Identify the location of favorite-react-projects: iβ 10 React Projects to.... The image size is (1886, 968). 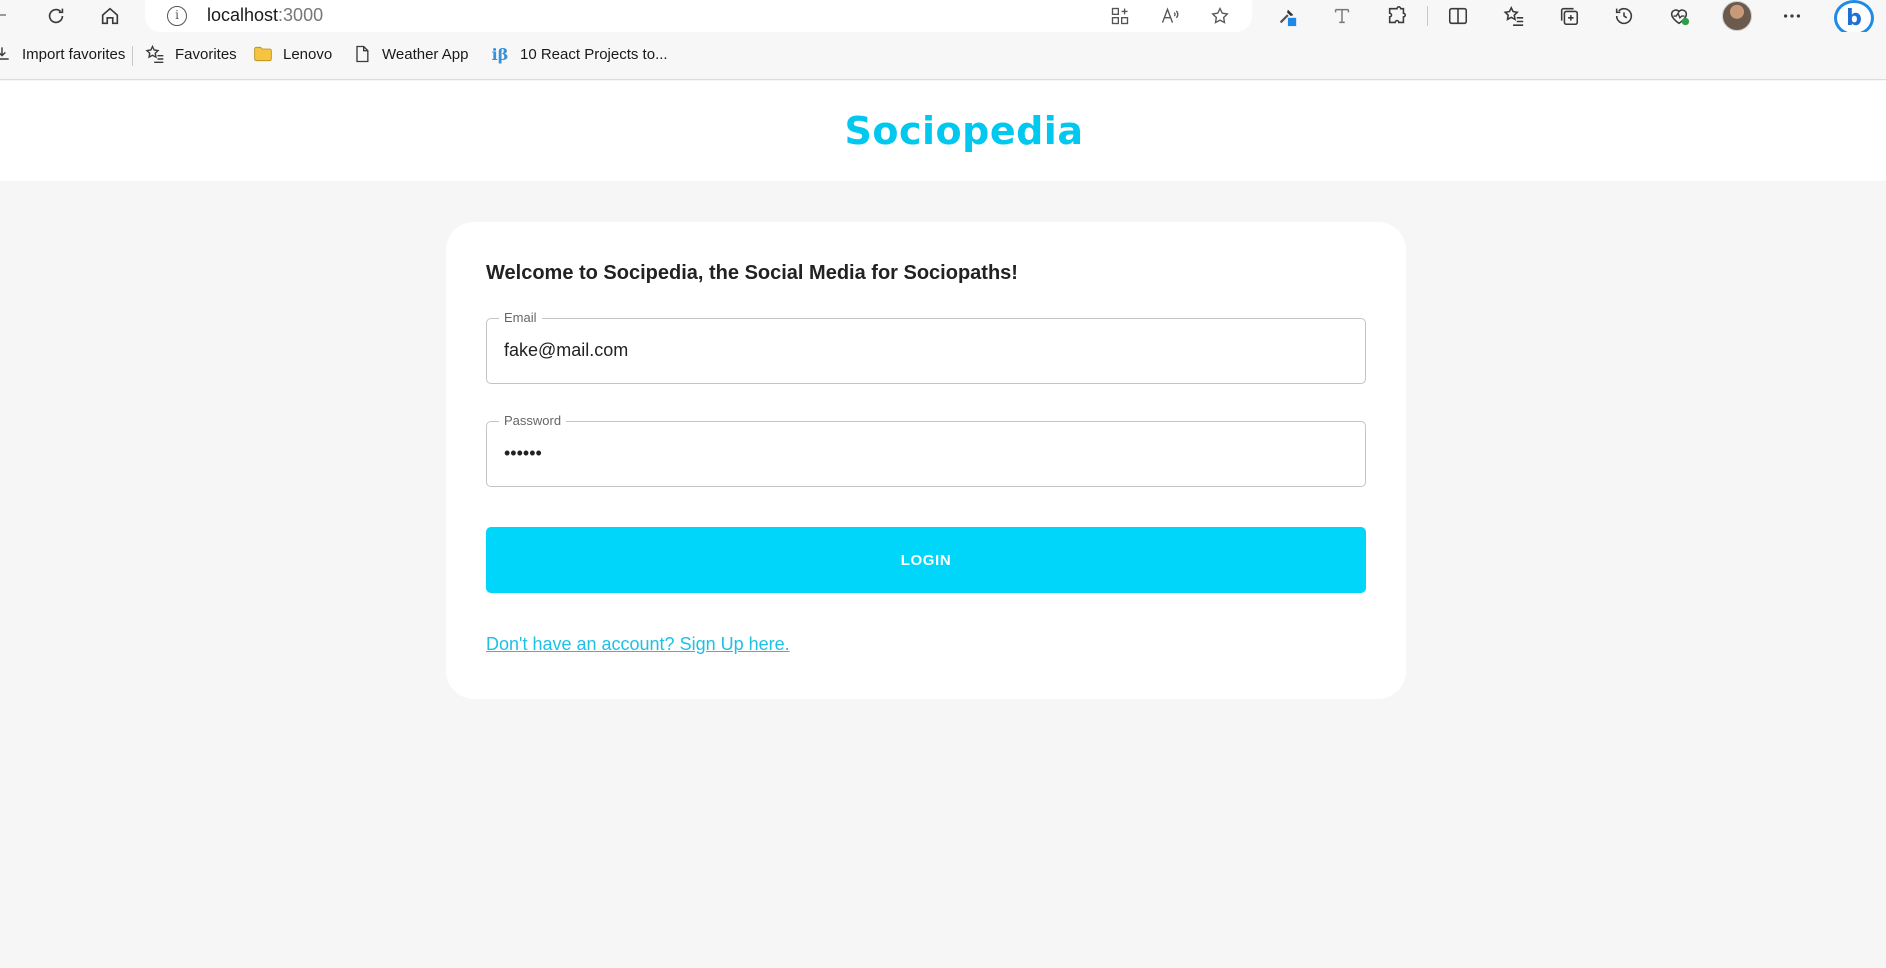
(579, 54).